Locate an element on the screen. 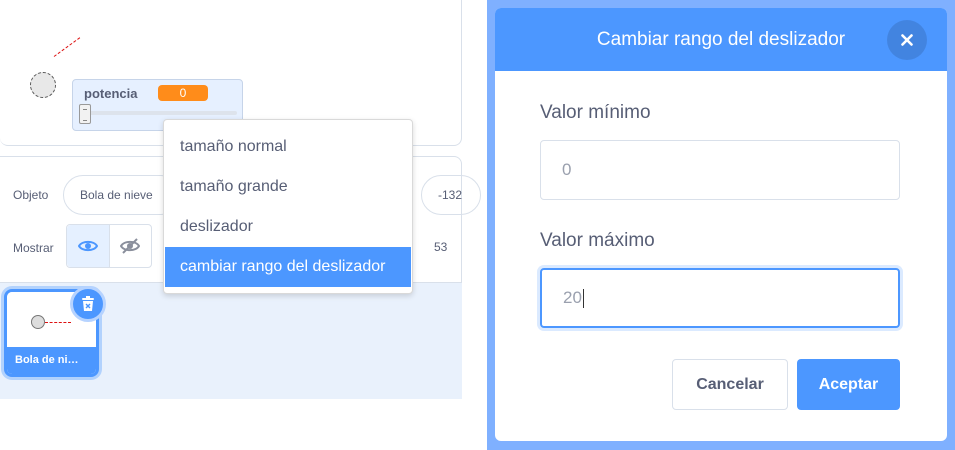 The image size is (955, 450). trash-icon is located at coordinates (88, 303).